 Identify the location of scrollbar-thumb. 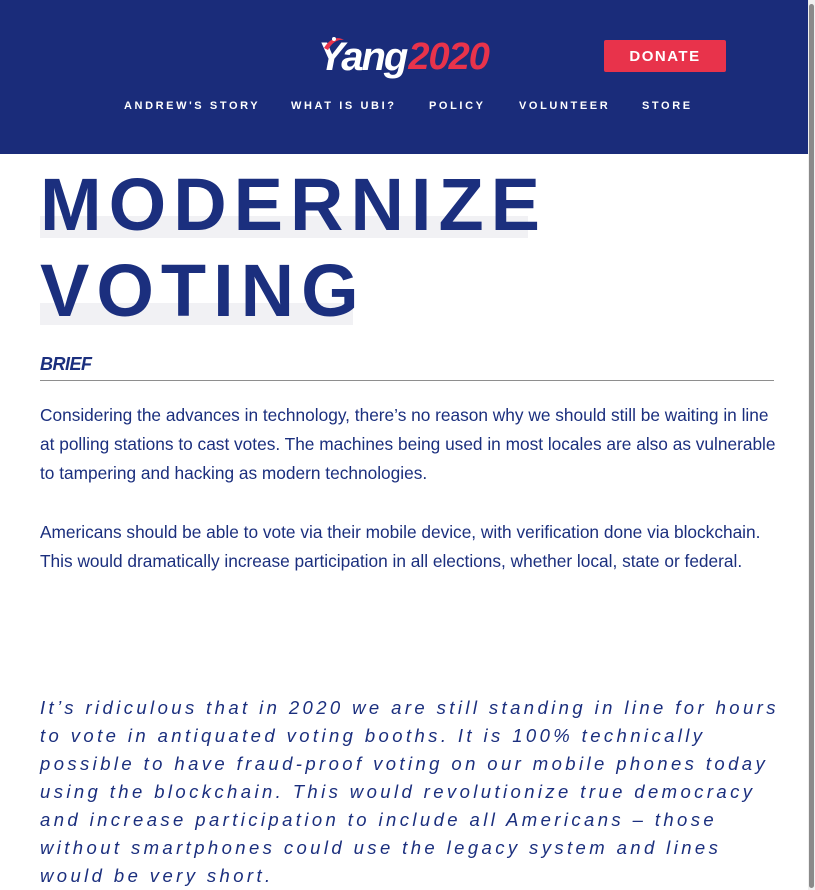
(811, 446).